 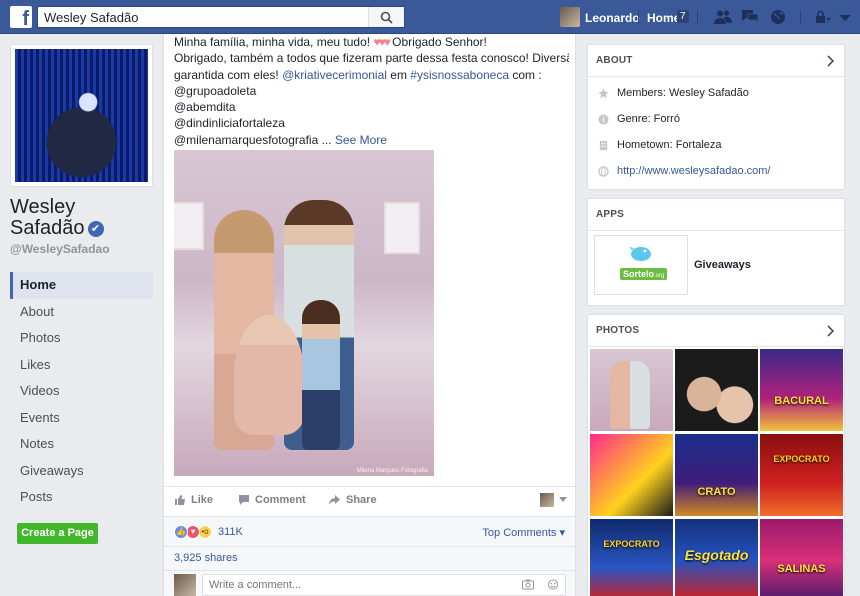 I want to click on like-button: Like, so click(x=193, y=500).